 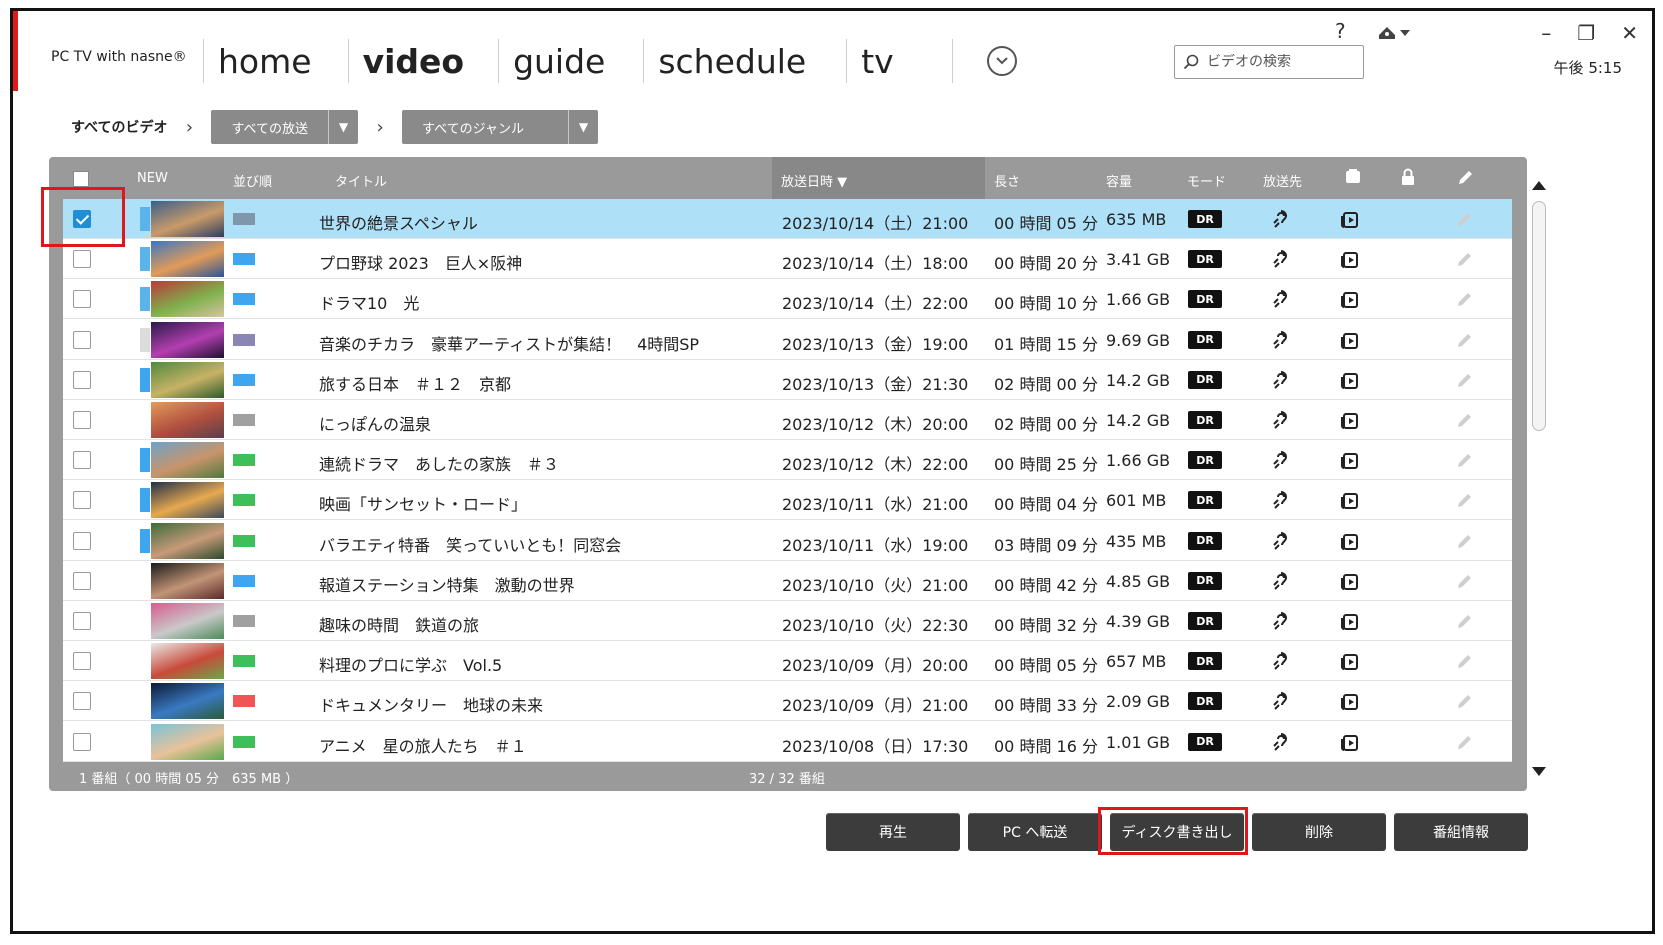 I want to click on scroll-track, so click(x=1539, y=480).